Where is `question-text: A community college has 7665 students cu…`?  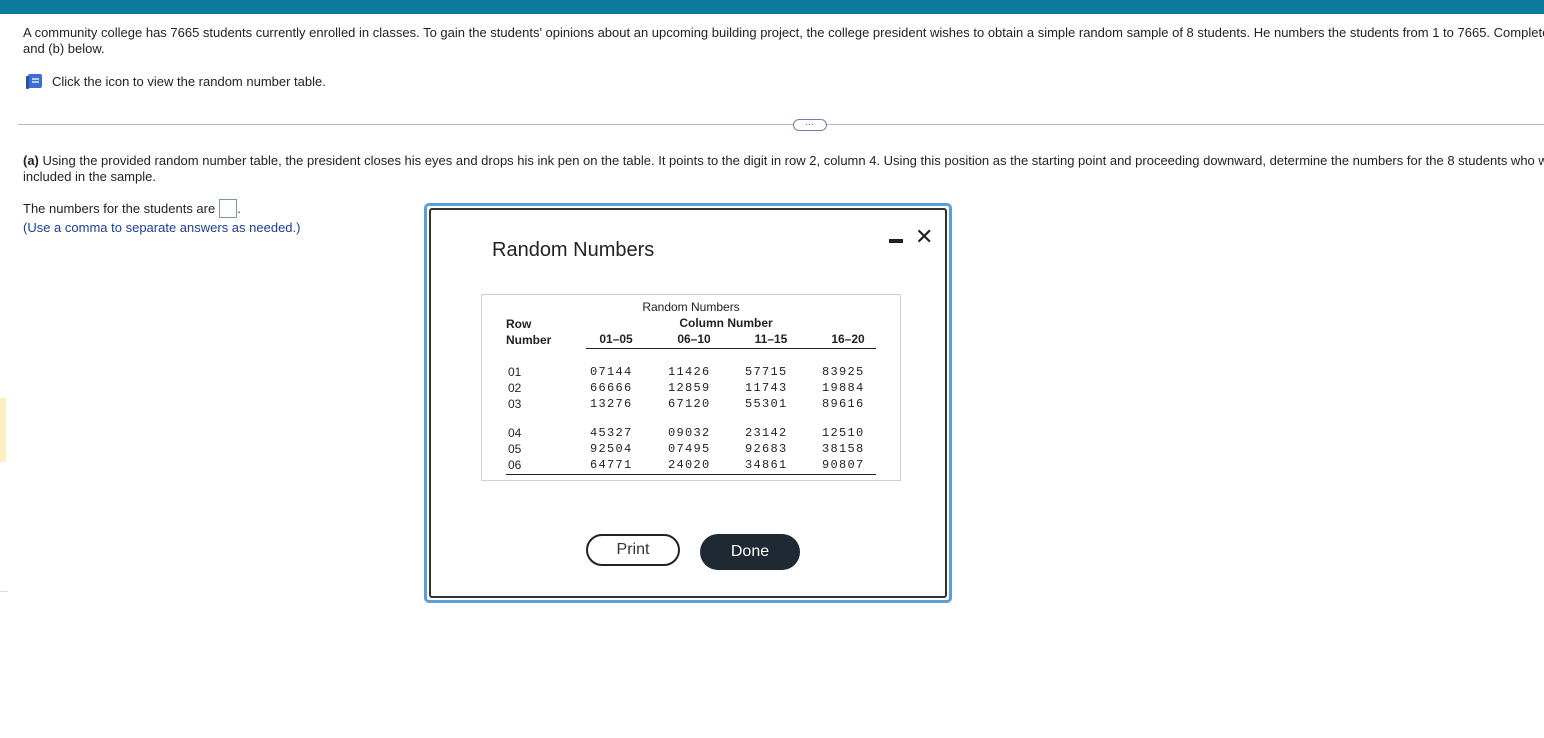 question-text: A community college has 7665 students cu… is located at coordinates (783, 41).